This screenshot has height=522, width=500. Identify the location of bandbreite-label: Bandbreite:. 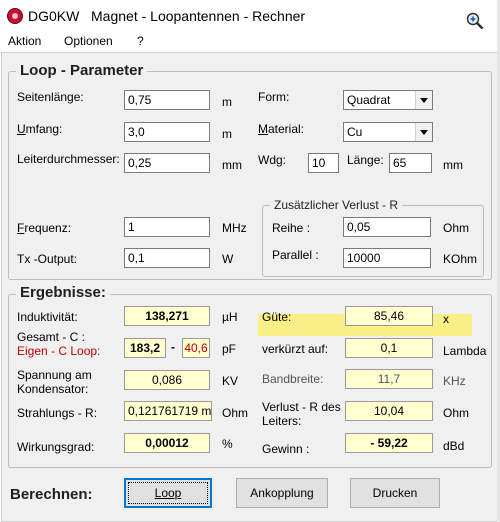
(293, 379).